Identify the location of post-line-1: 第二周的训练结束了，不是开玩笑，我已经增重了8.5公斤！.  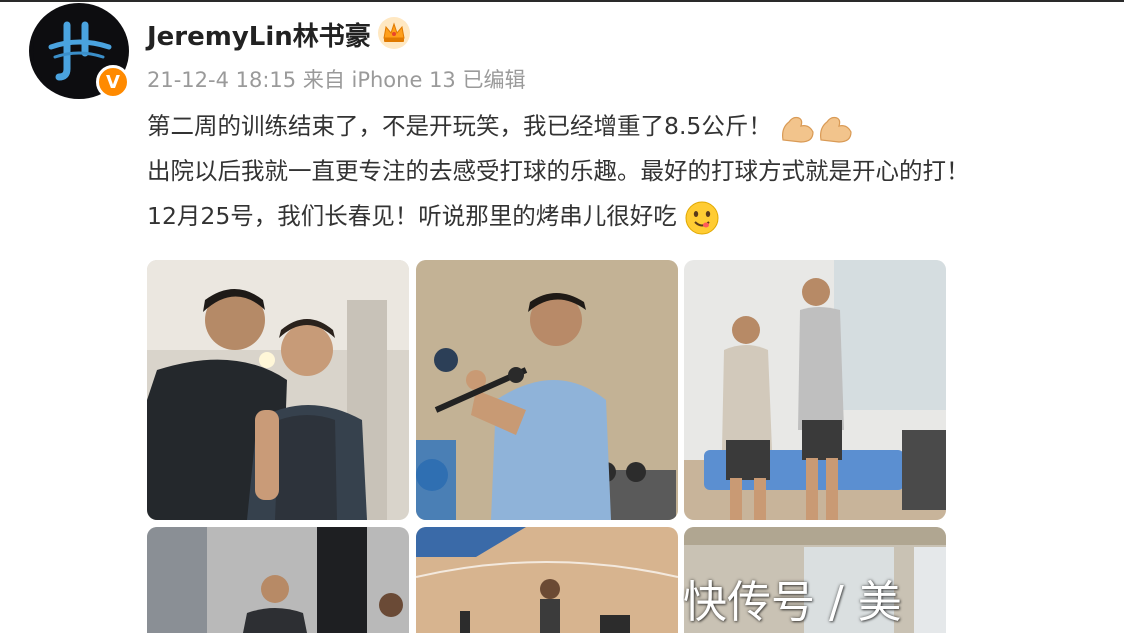
(501, 126).